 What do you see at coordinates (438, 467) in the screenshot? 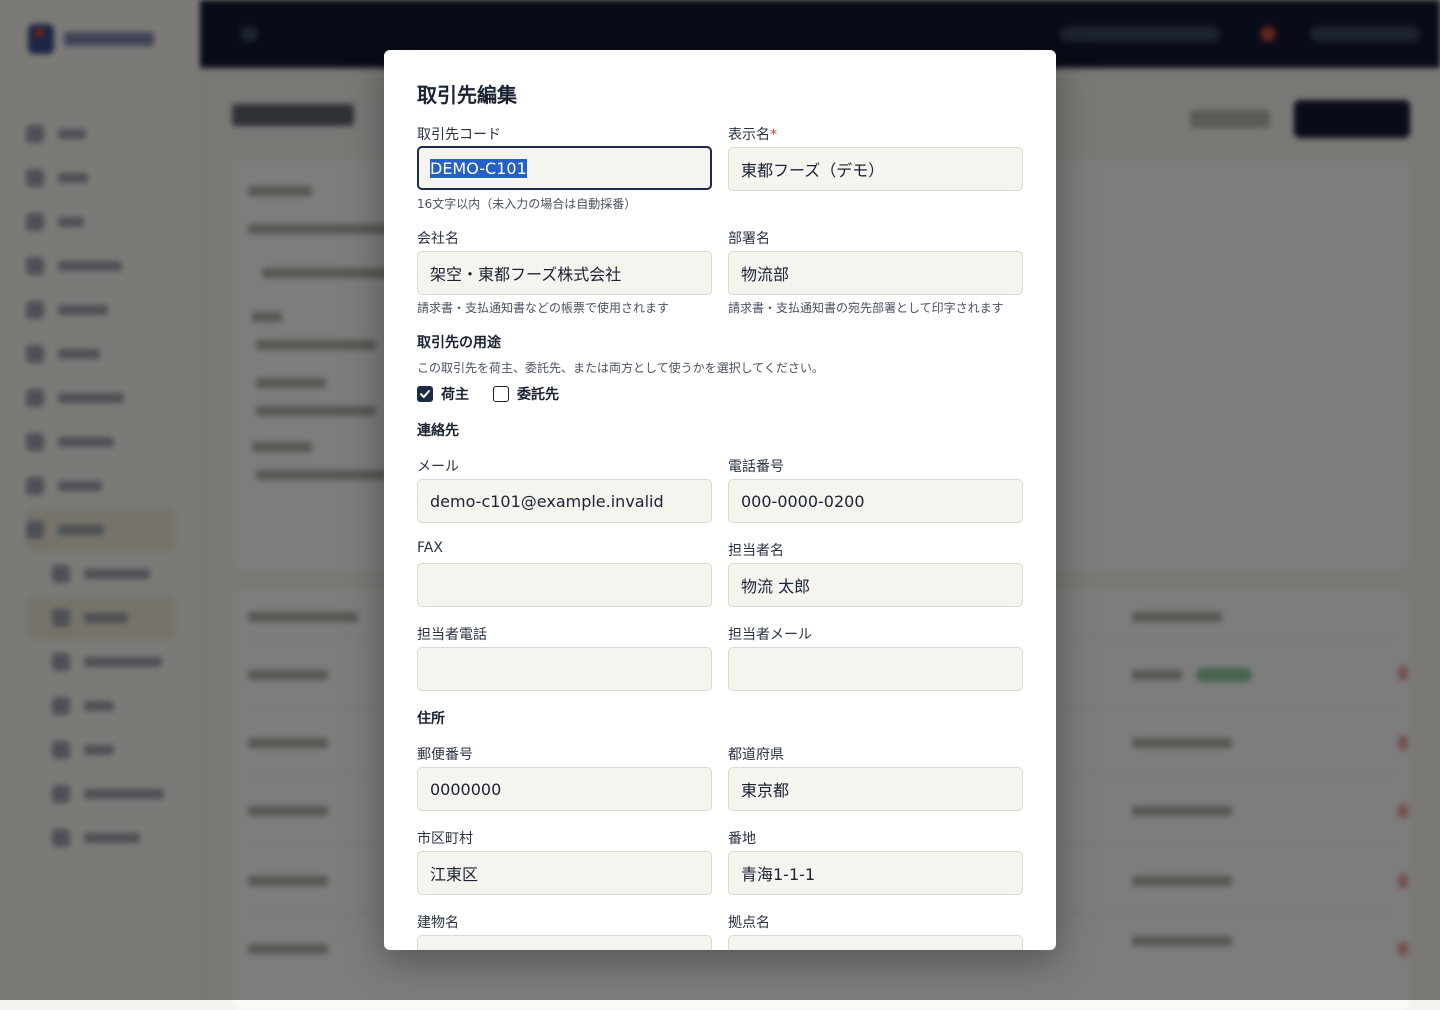
I see `email-label: メール` at bounding box center [438, 467].